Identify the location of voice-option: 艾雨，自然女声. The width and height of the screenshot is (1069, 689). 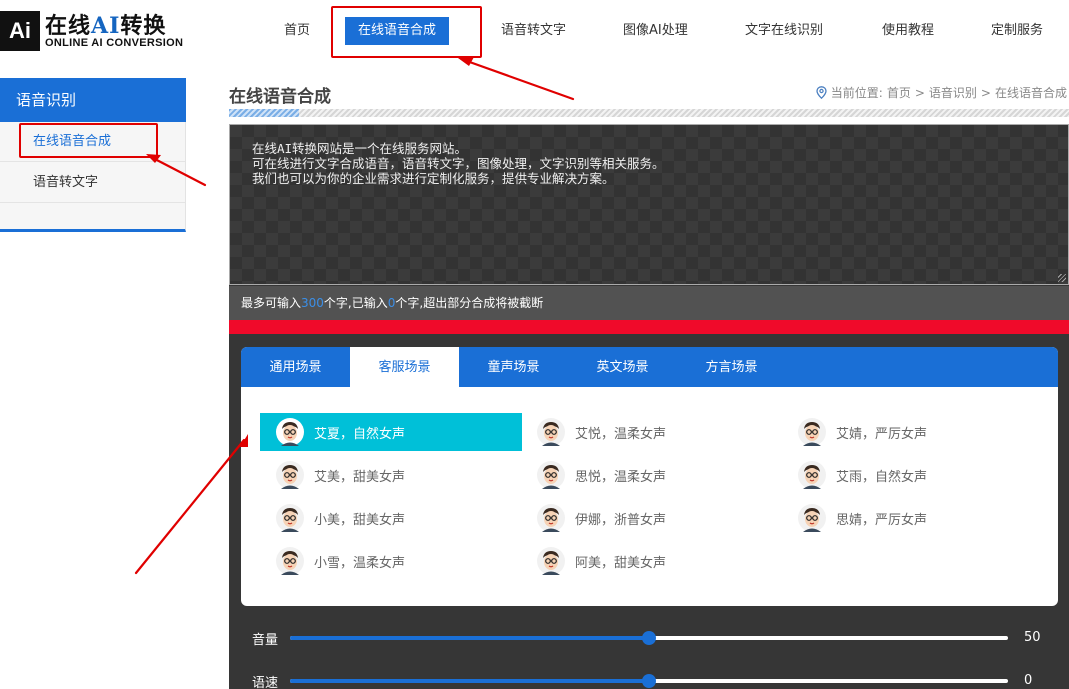
(902, 475).